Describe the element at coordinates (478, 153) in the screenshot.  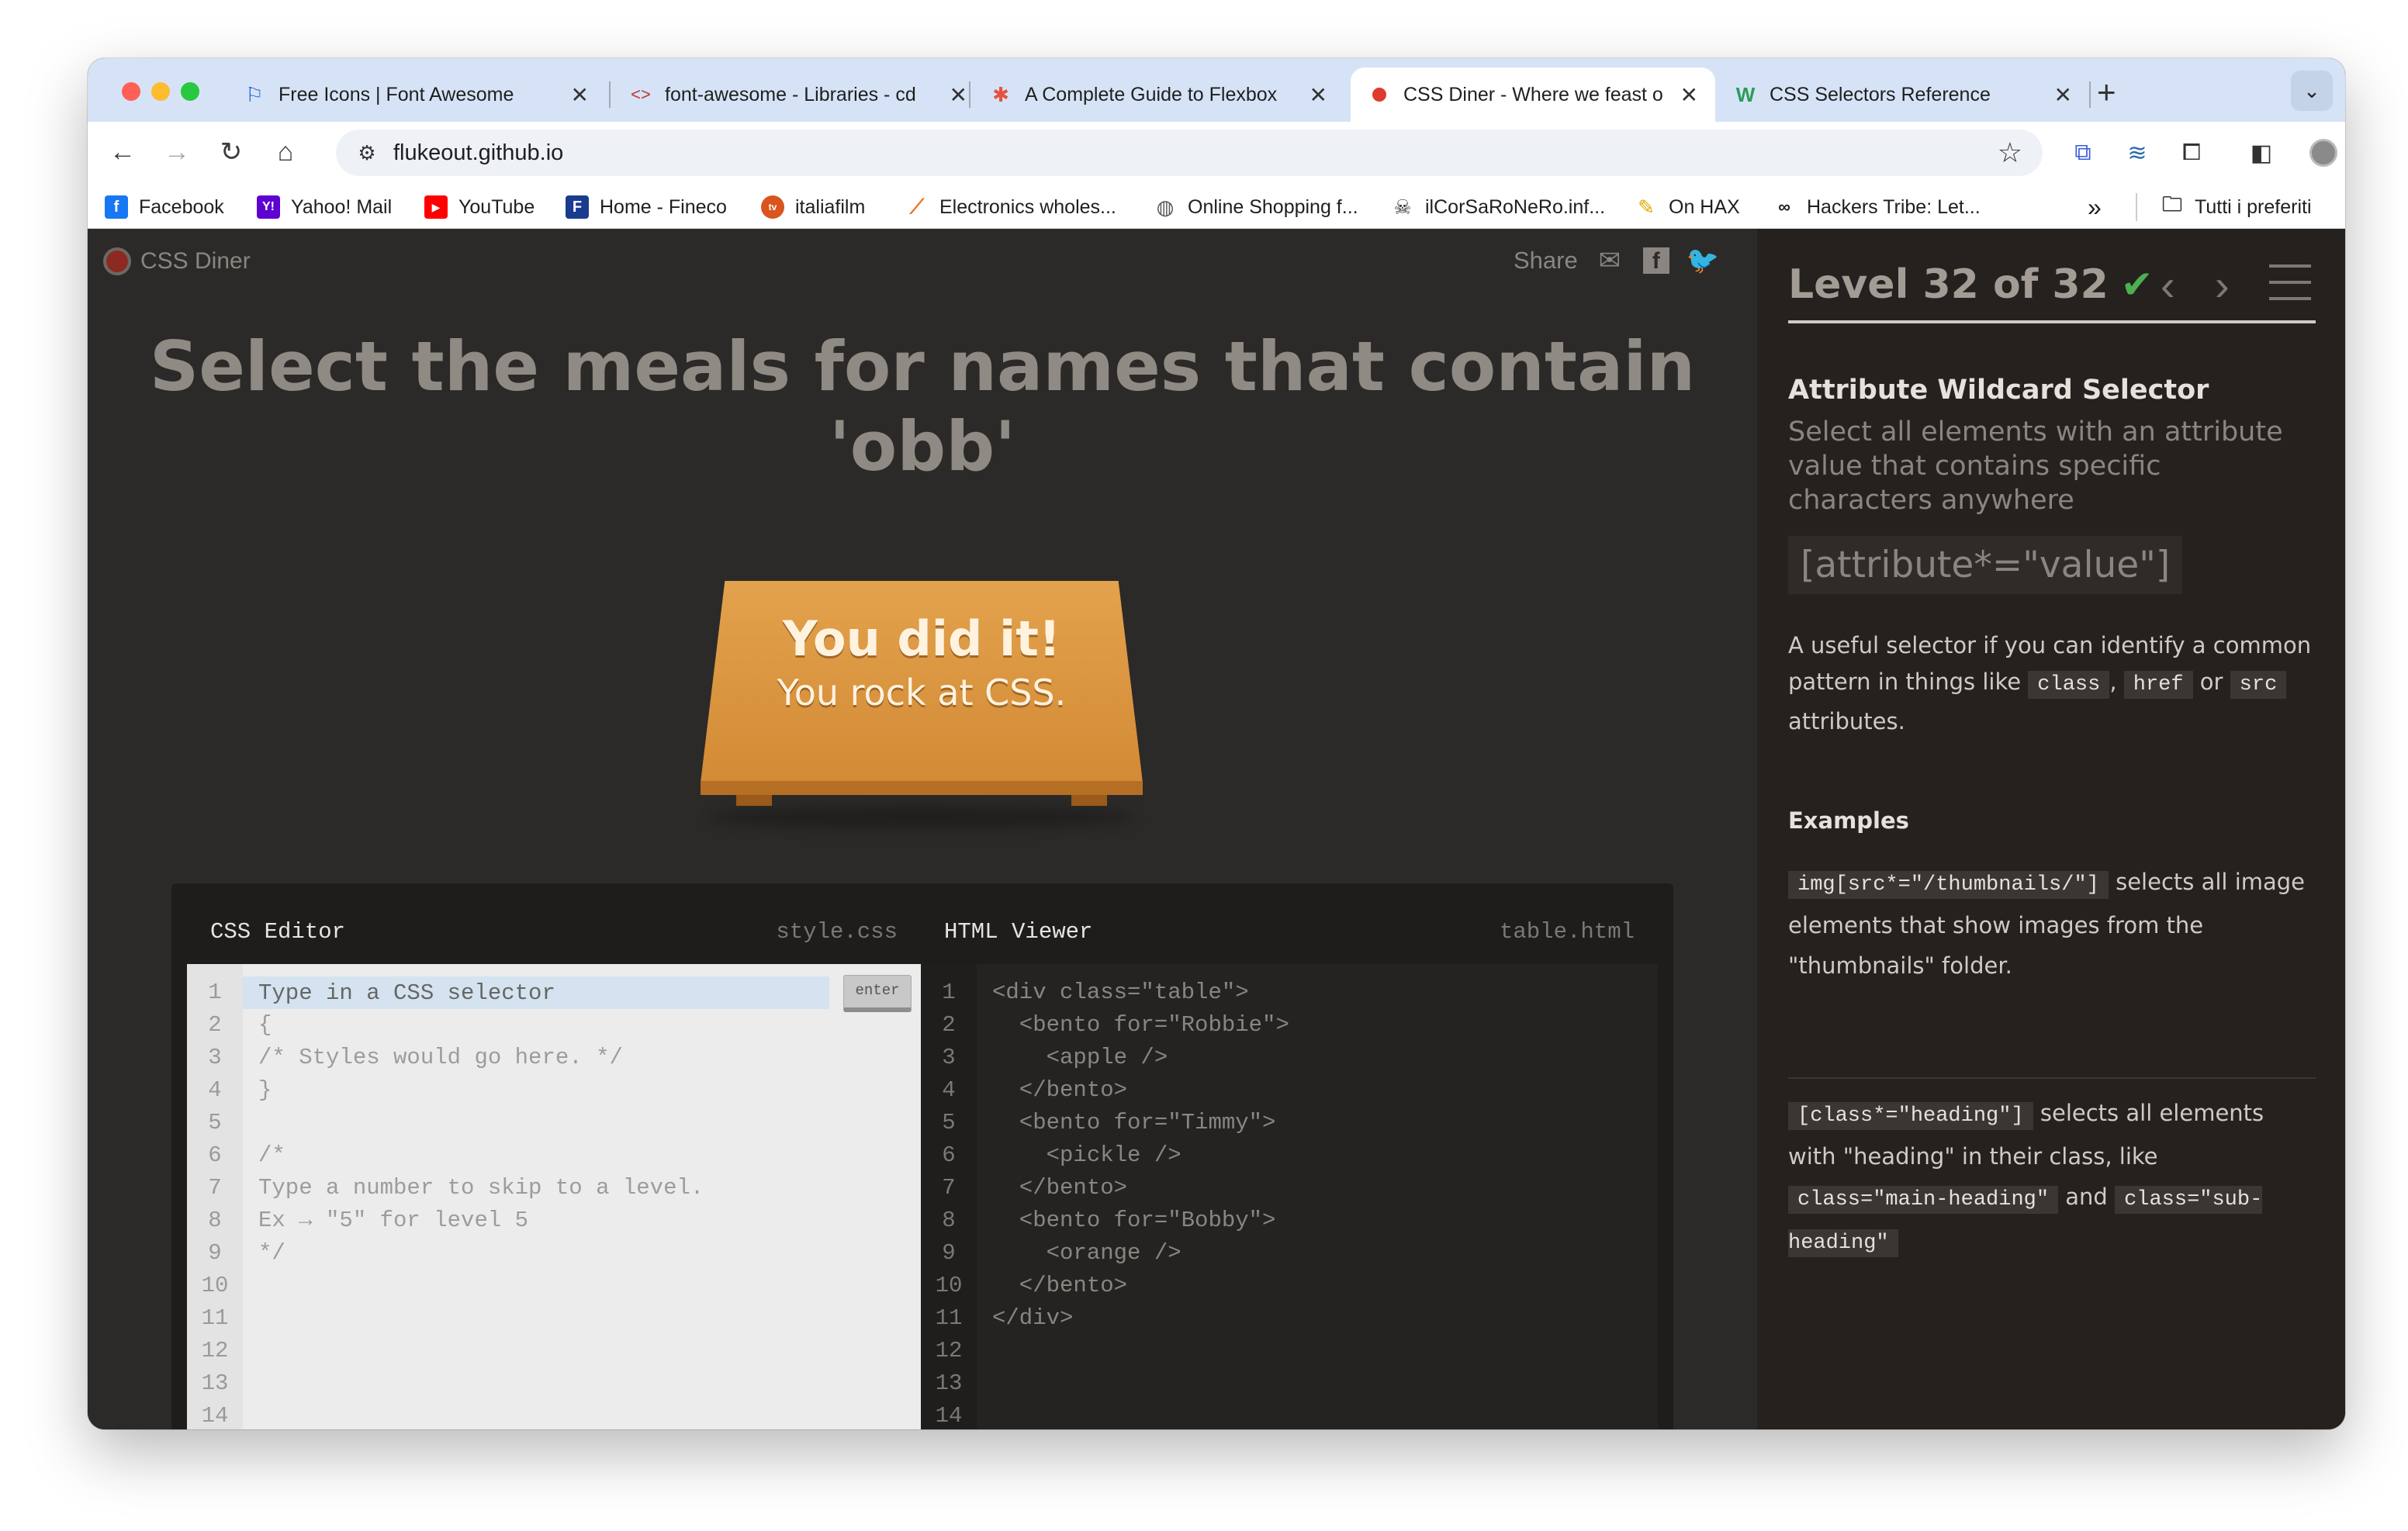
I see `url-text: flukeout.github.io` at that location.